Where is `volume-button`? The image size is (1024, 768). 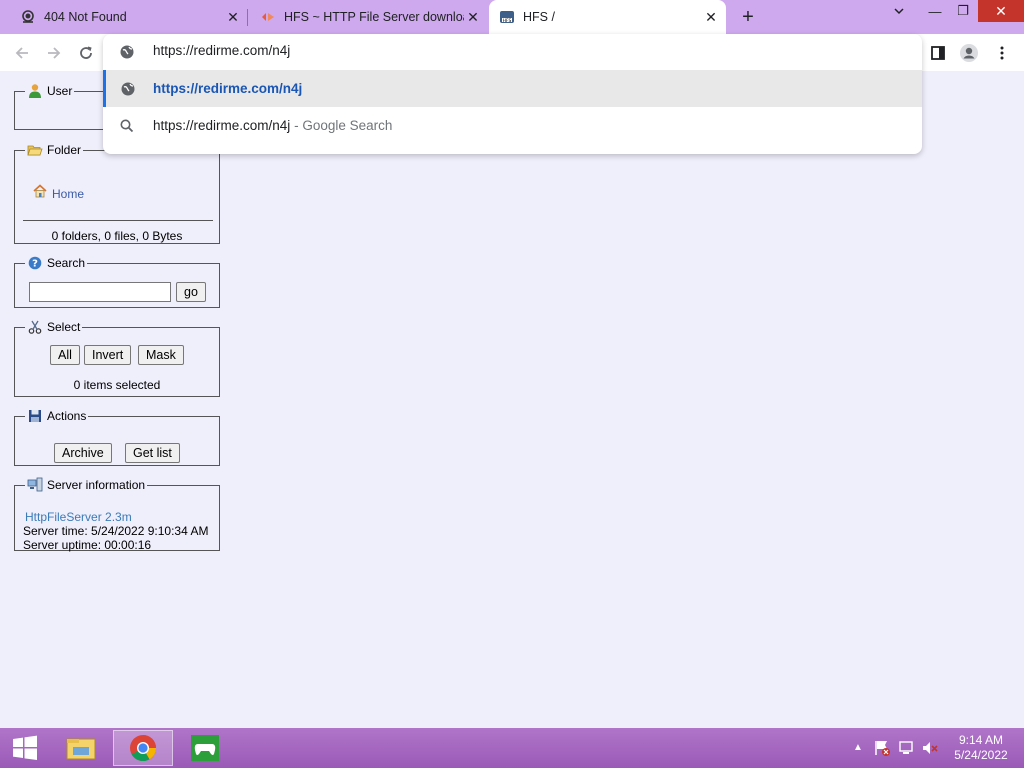 volume-button is located at coordinates (930, 748).